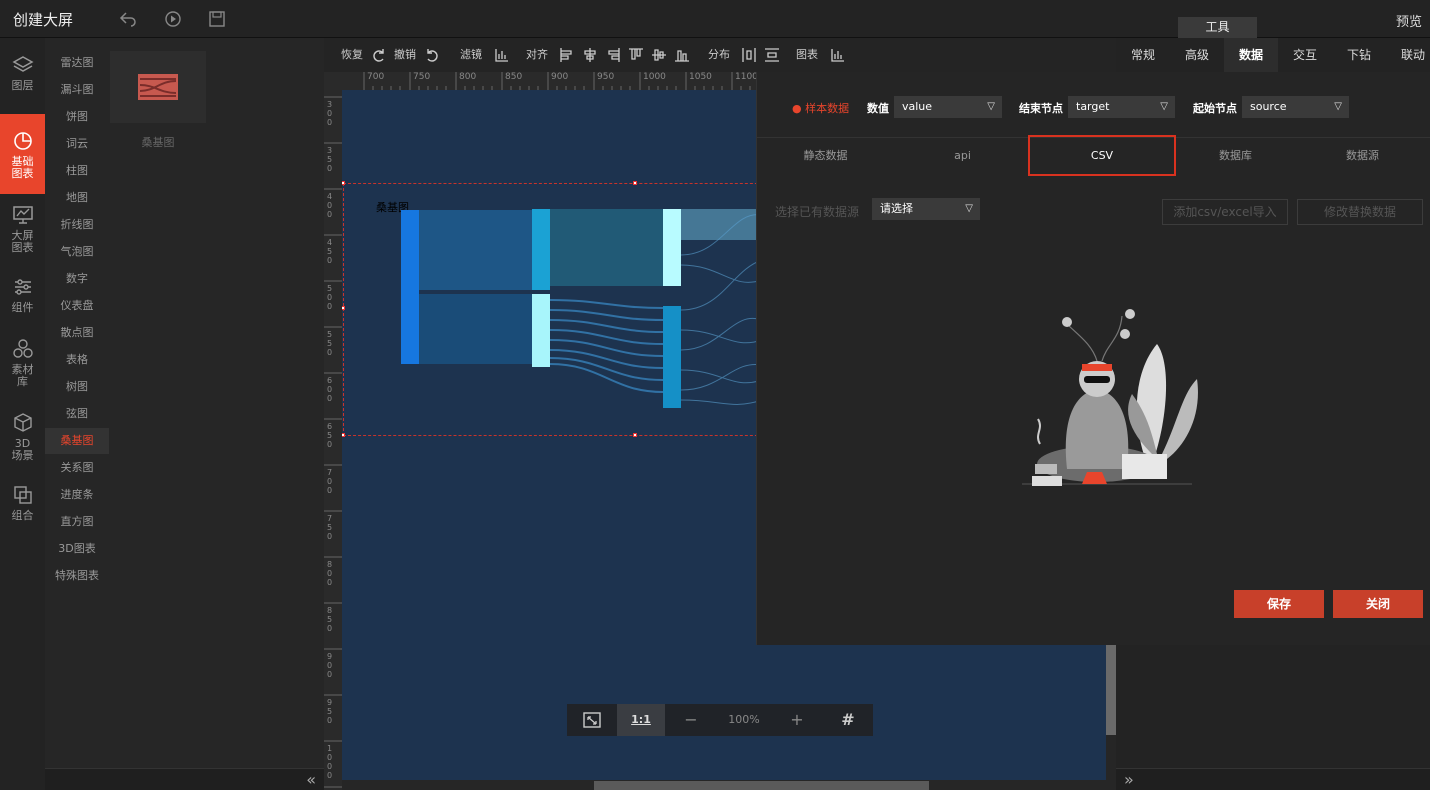  Describe the element at coordinates (1102, 155) in the screenshot. I see `source-tab-csv: CSV` at that location.